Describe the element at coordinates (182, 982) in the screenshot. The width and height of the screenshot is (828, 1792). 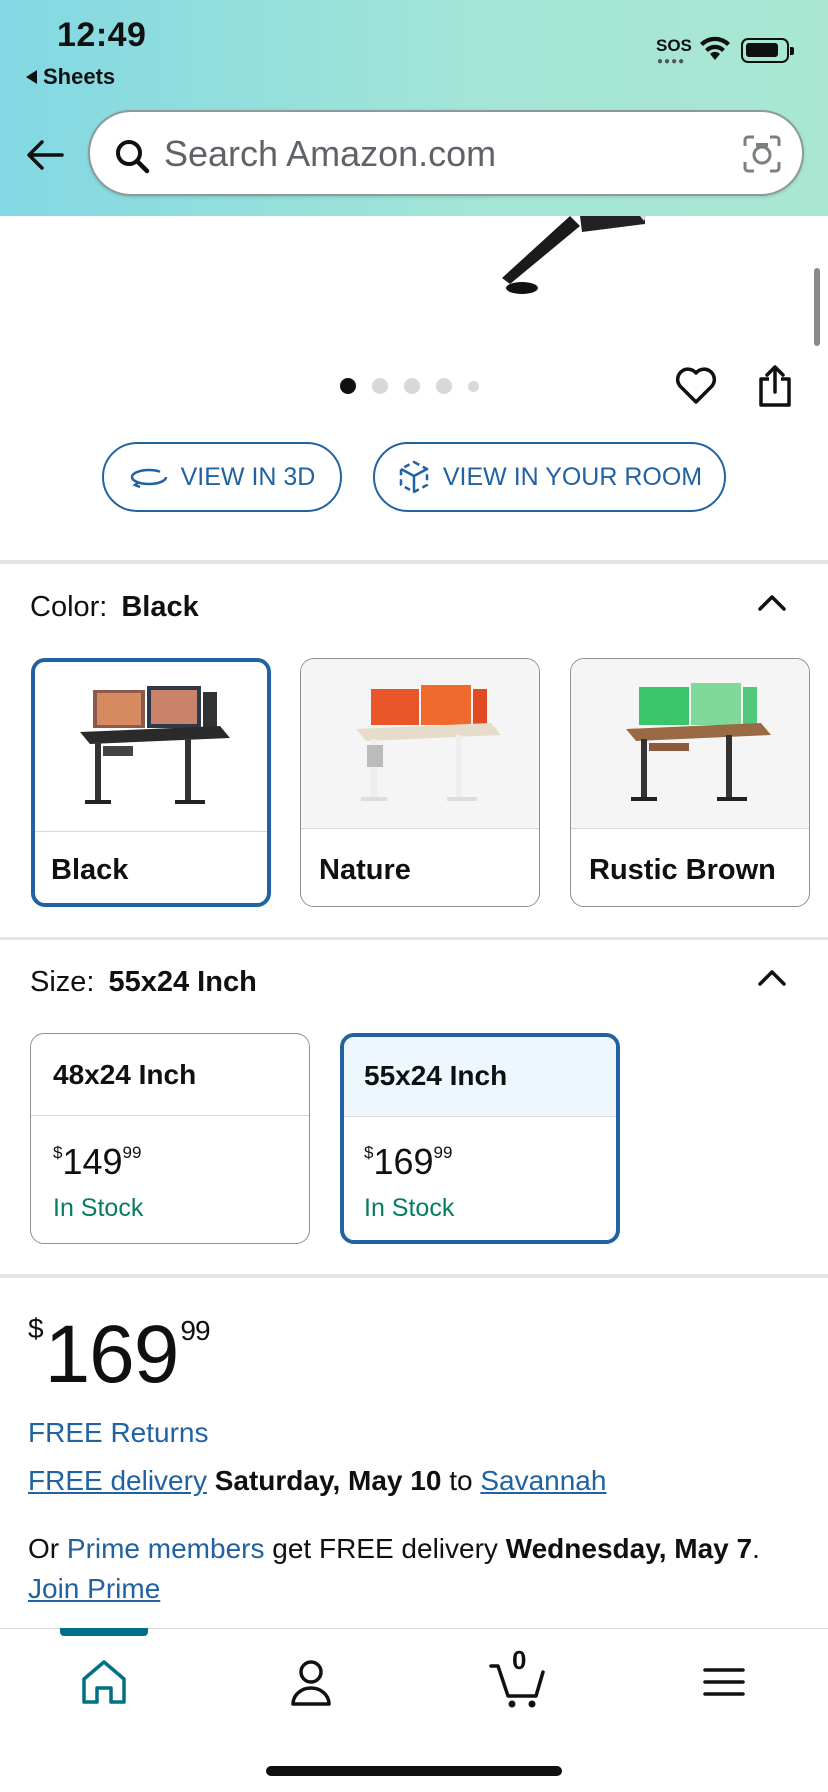
I see `size-selected-value: 55x24 Inch` at that location.